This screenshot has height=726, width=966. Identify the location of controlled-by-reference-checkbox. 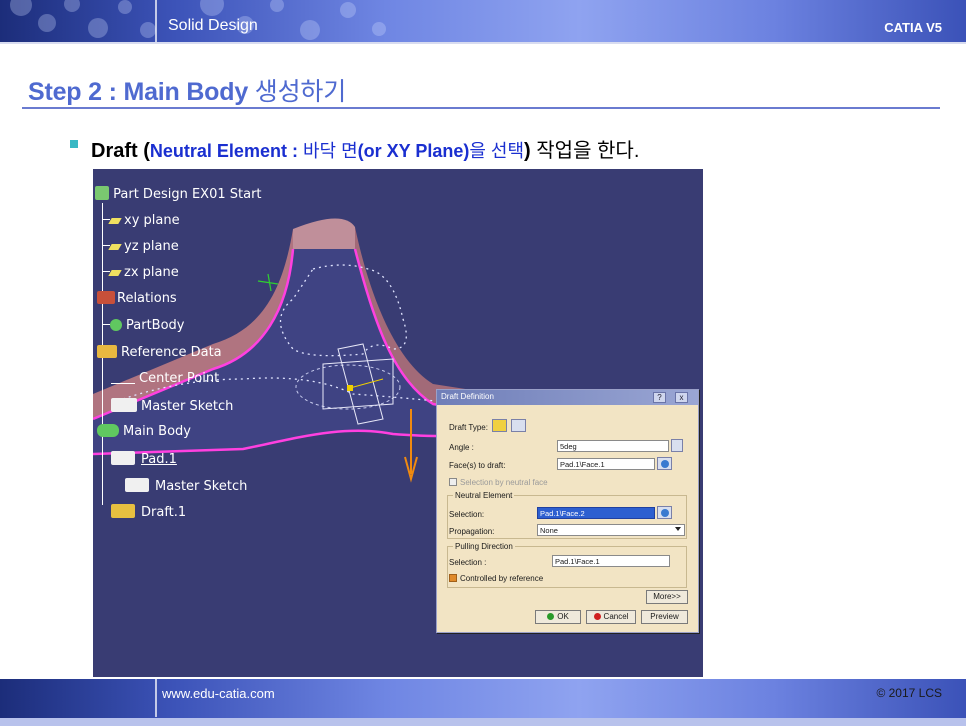
(453, 578).